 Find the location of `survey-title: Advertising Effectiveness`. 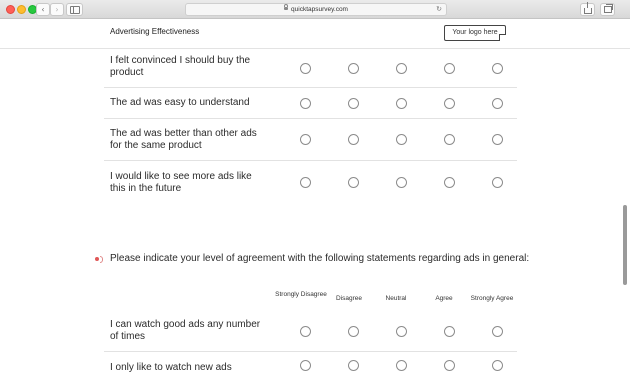

survey-title: Advertising Effectiveness is located at coordinates (155, 31).